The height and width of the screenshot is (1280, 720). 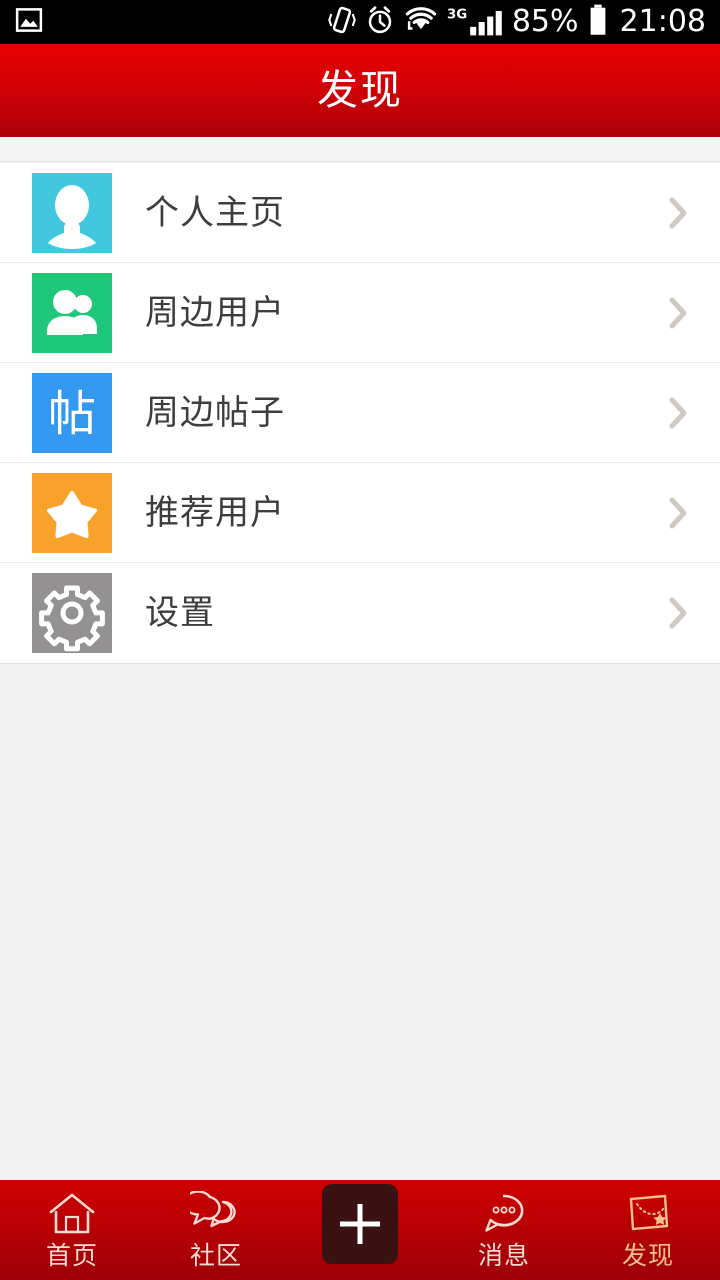 I want to click on home-icon, so click(x=72, y=1214).